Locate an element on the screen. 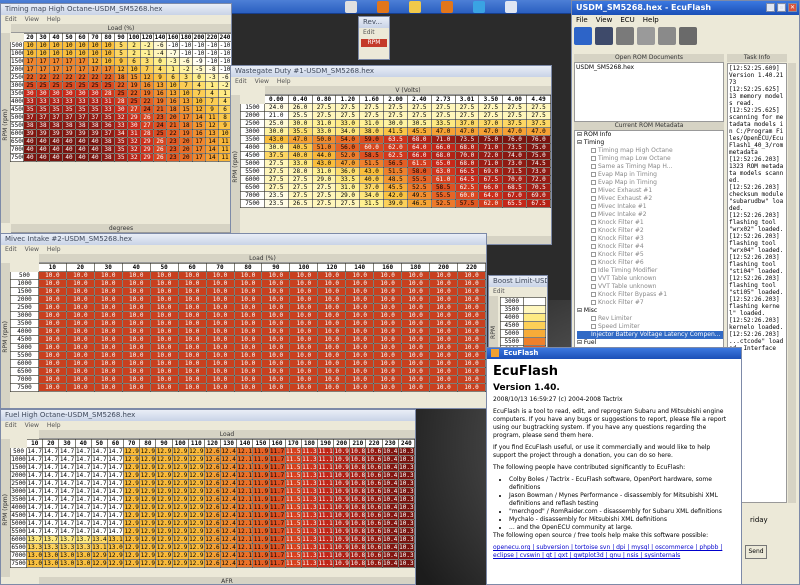 This screenshot has height=585, width=800. table-cell: 13.3 is located at coordinates (51, 547).